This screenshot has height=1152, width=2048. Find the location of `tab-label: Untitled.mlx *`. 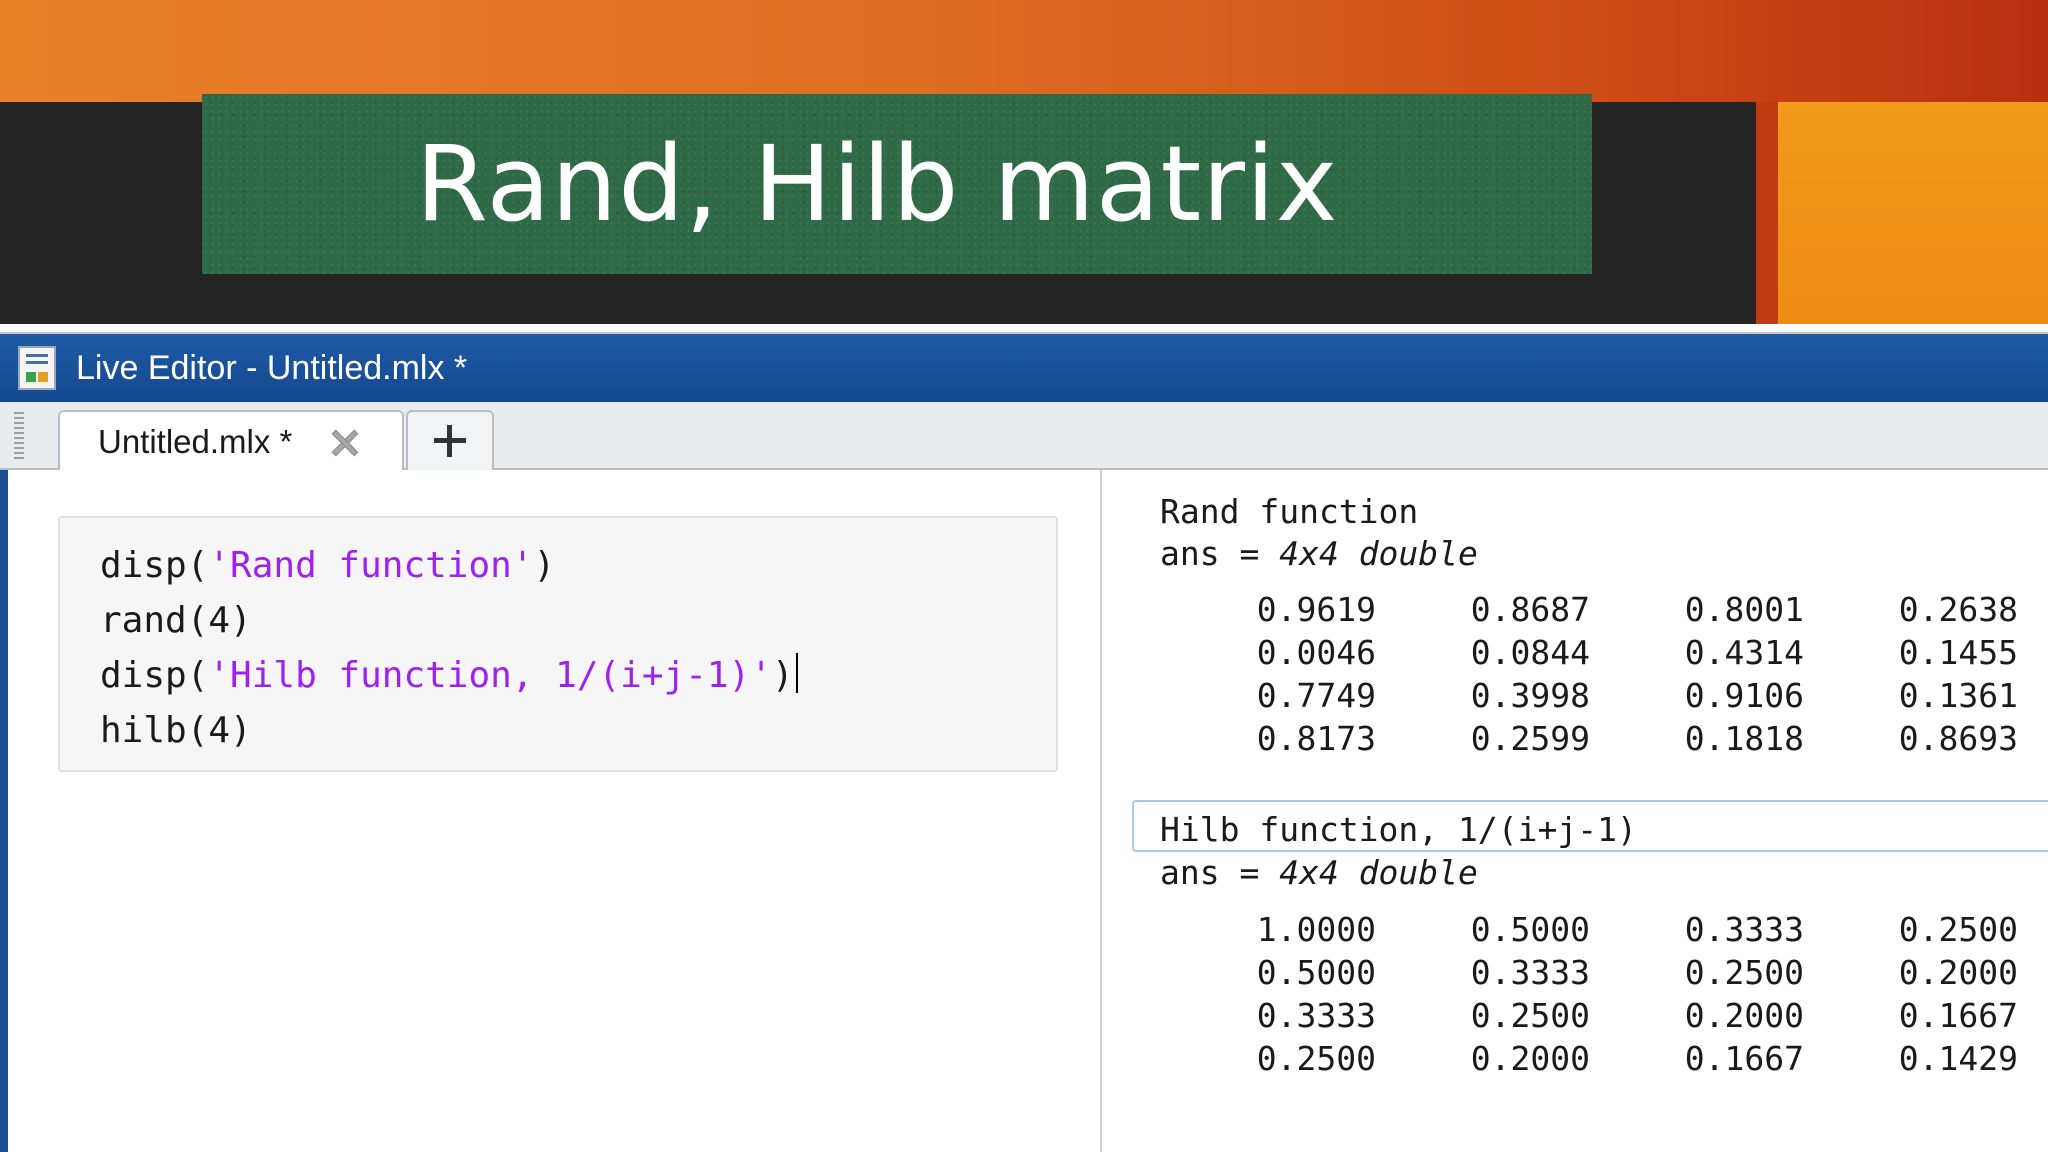

tab-label: Untitled.mlx * is located at coordinates (195, 441).